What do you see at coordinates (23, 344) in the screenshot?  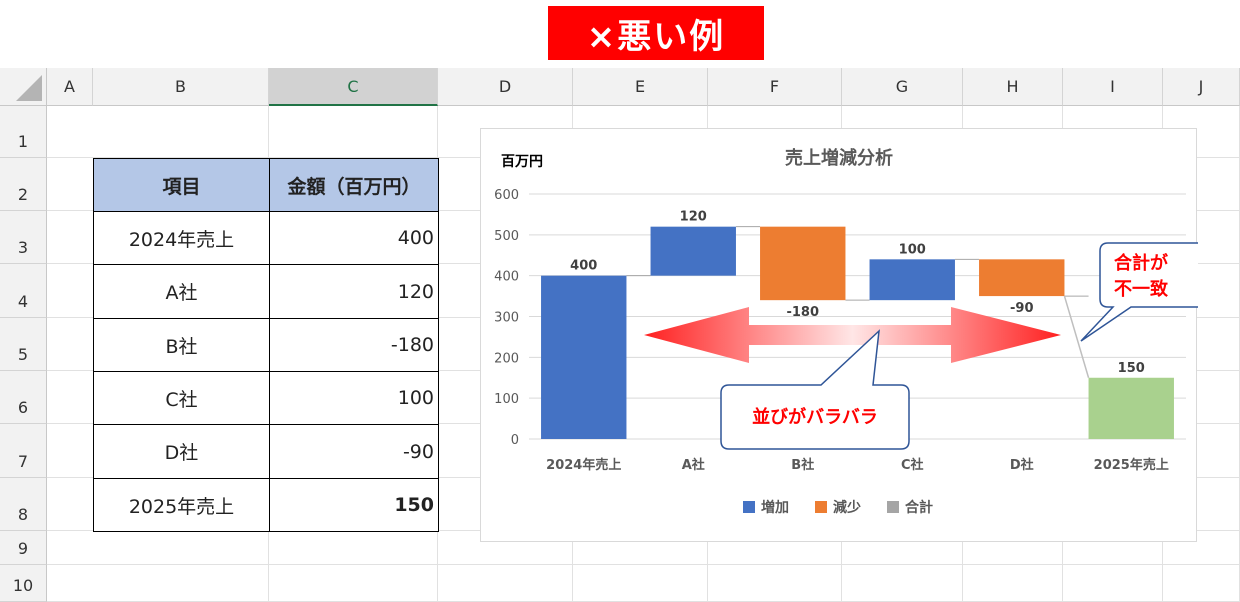 I see `row-header-5: 5` at bounding box center [23, 344].